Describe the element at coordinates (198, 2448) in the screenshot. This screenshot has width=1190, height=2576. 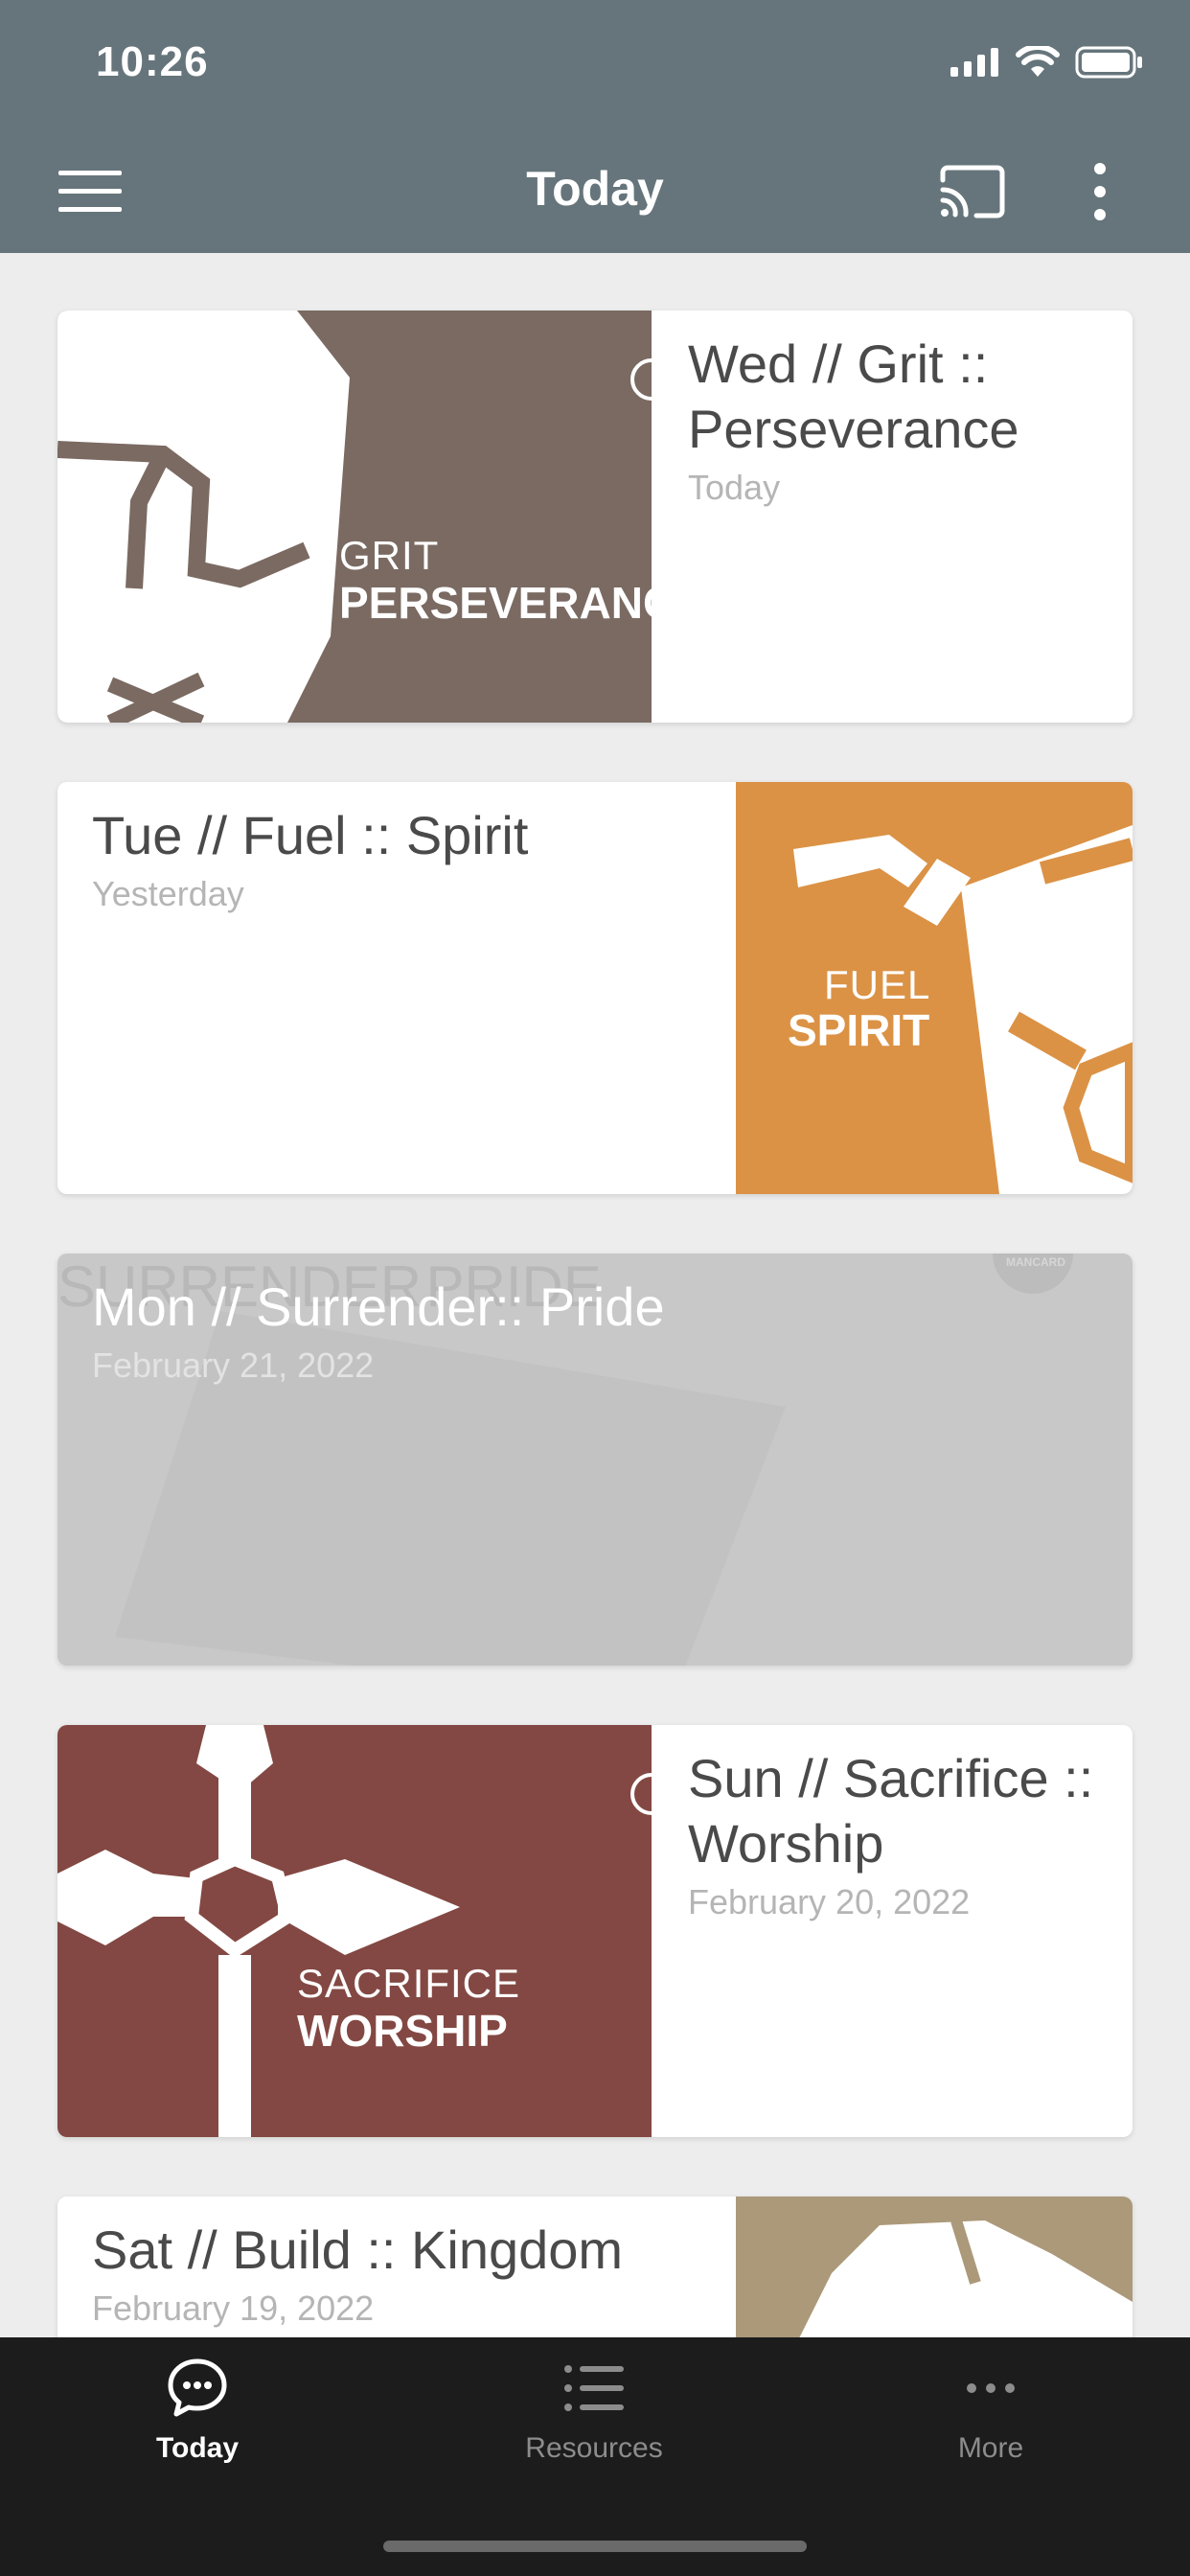
I see `tab-label: Today` at that location.